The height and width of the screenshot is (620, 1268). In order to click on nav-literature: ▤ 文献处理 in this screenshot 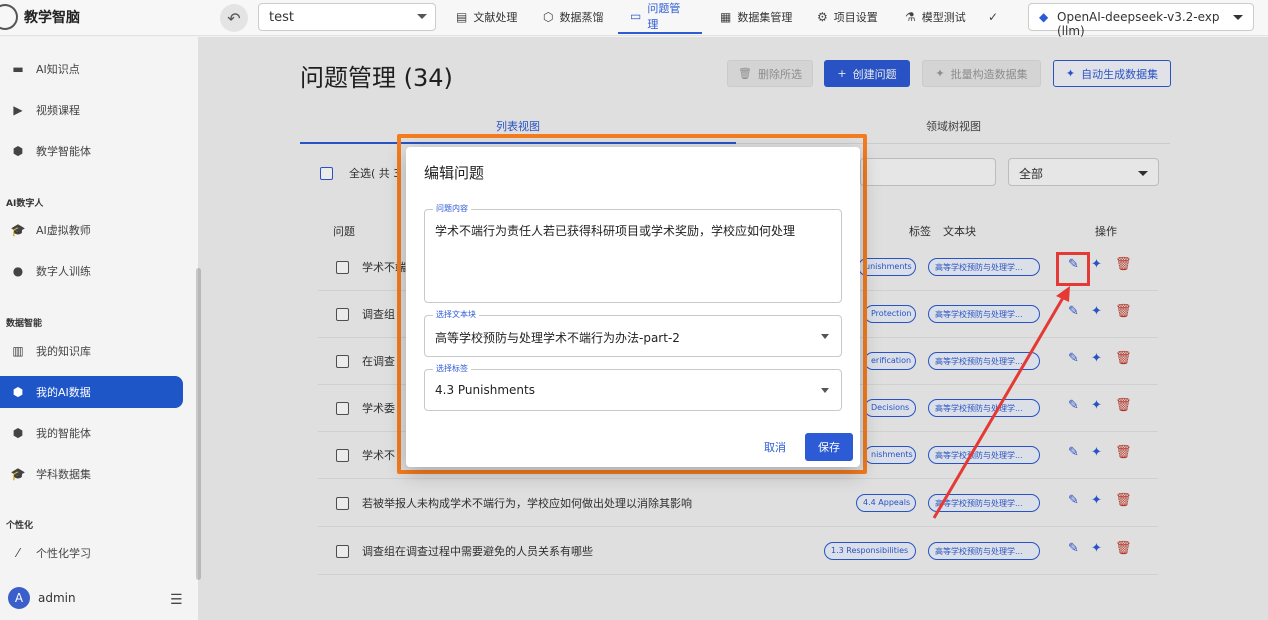, I will do `click(486, 17)`.